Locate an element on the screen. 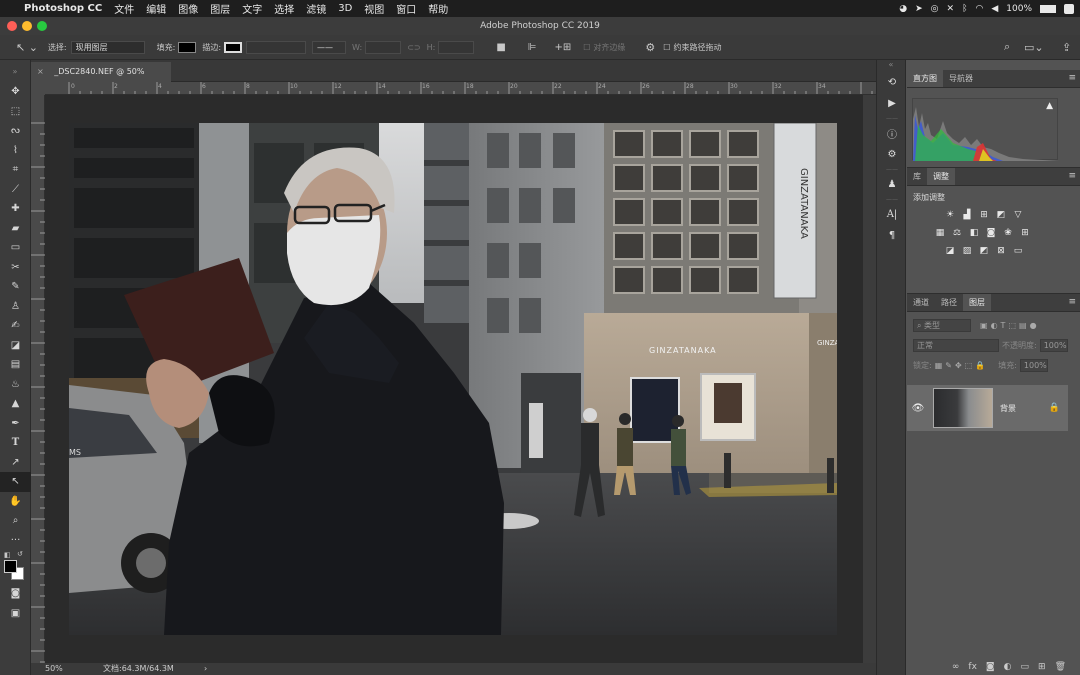 This screenshot has height=675, width=1080. tab-libraries: 库 is located at coordinates (917, 176).